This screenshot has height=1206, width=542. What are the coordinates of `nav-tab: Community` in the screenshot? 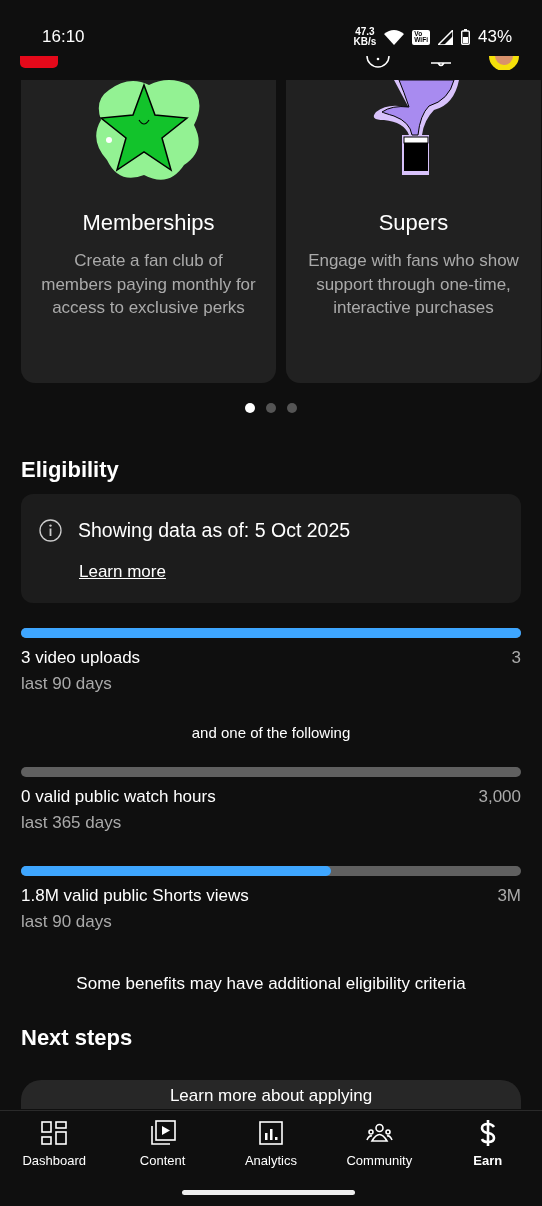 It's located at (379, 1162).